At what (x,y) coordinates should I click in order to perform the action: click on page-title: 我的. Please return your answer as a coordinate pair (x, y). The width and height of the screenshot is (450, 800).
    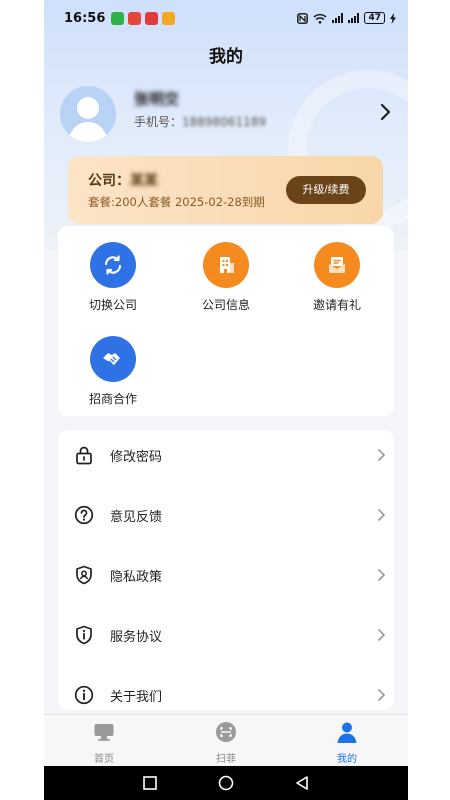
    Looking at the image, I should click on (226, 57).